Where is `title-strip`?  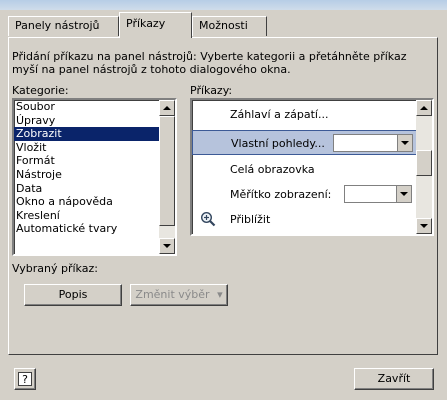 title-strip is located at coordinates (223, 5).